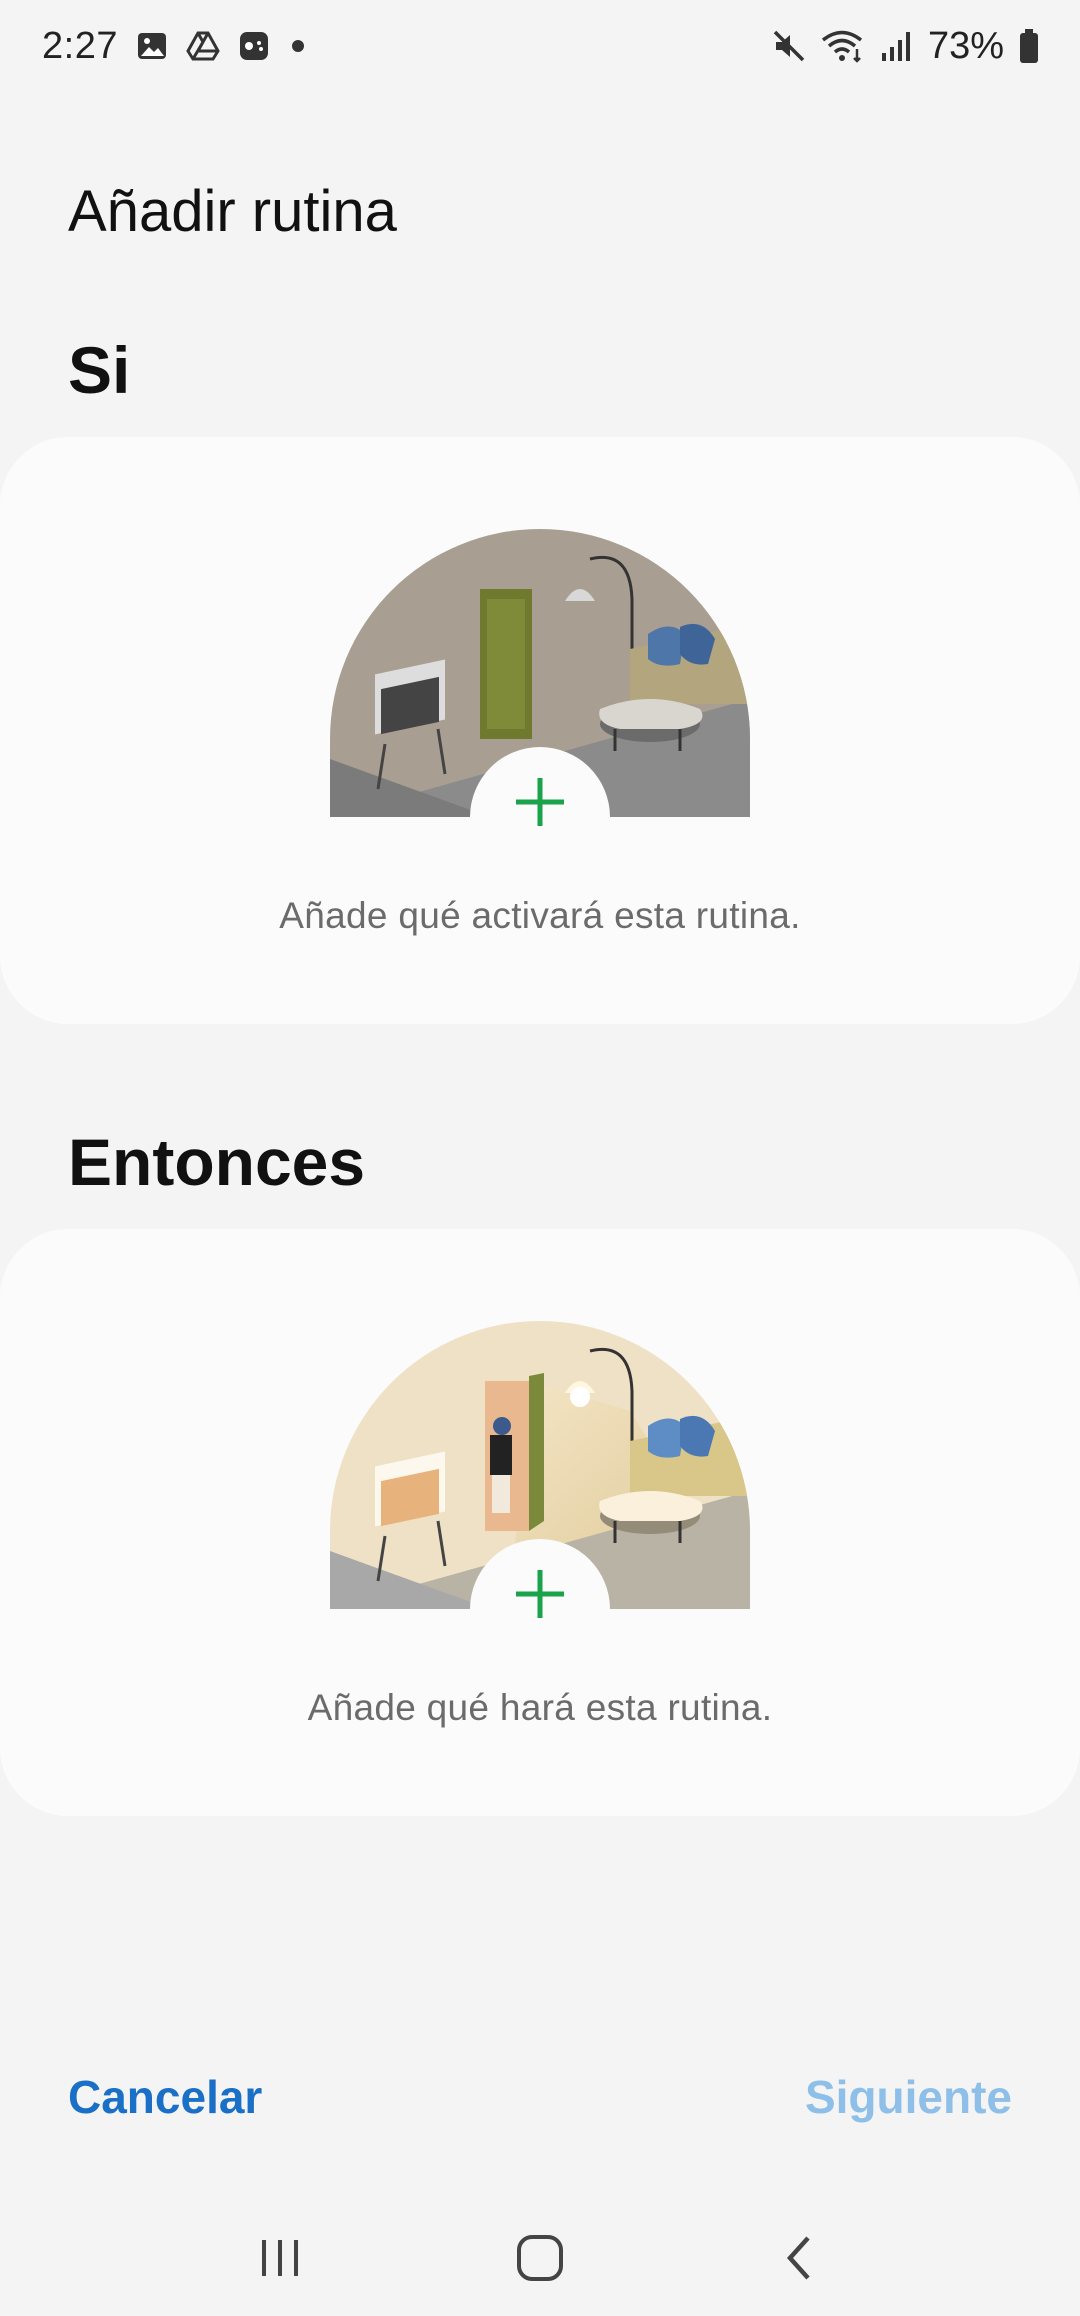 Image resolution: width=1080 pixels, height=2316 pixels. What do you see at coordinates (965, 45) in the screenshot?
I see `battery-percent: 73%` at bounding box center [965, 45].